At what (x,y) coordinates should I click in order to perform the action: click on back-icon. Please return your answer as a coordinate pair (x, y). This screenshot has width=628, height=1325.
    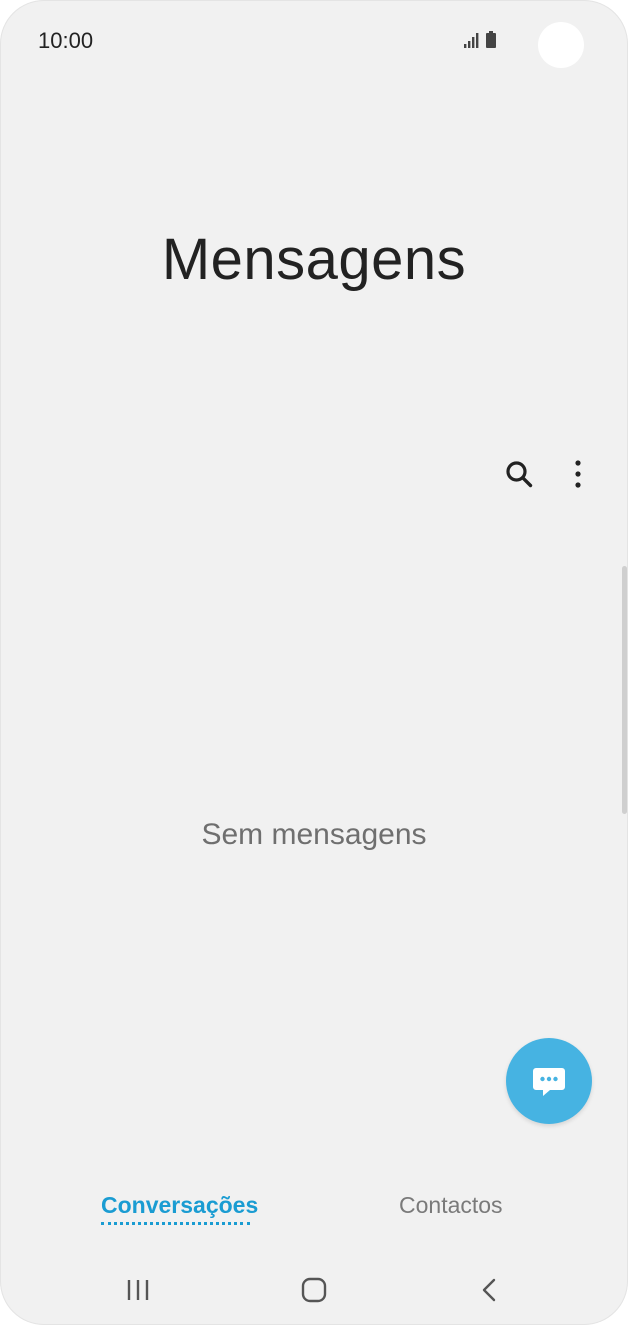
    Looking at the image, I should click on (489, 1290).